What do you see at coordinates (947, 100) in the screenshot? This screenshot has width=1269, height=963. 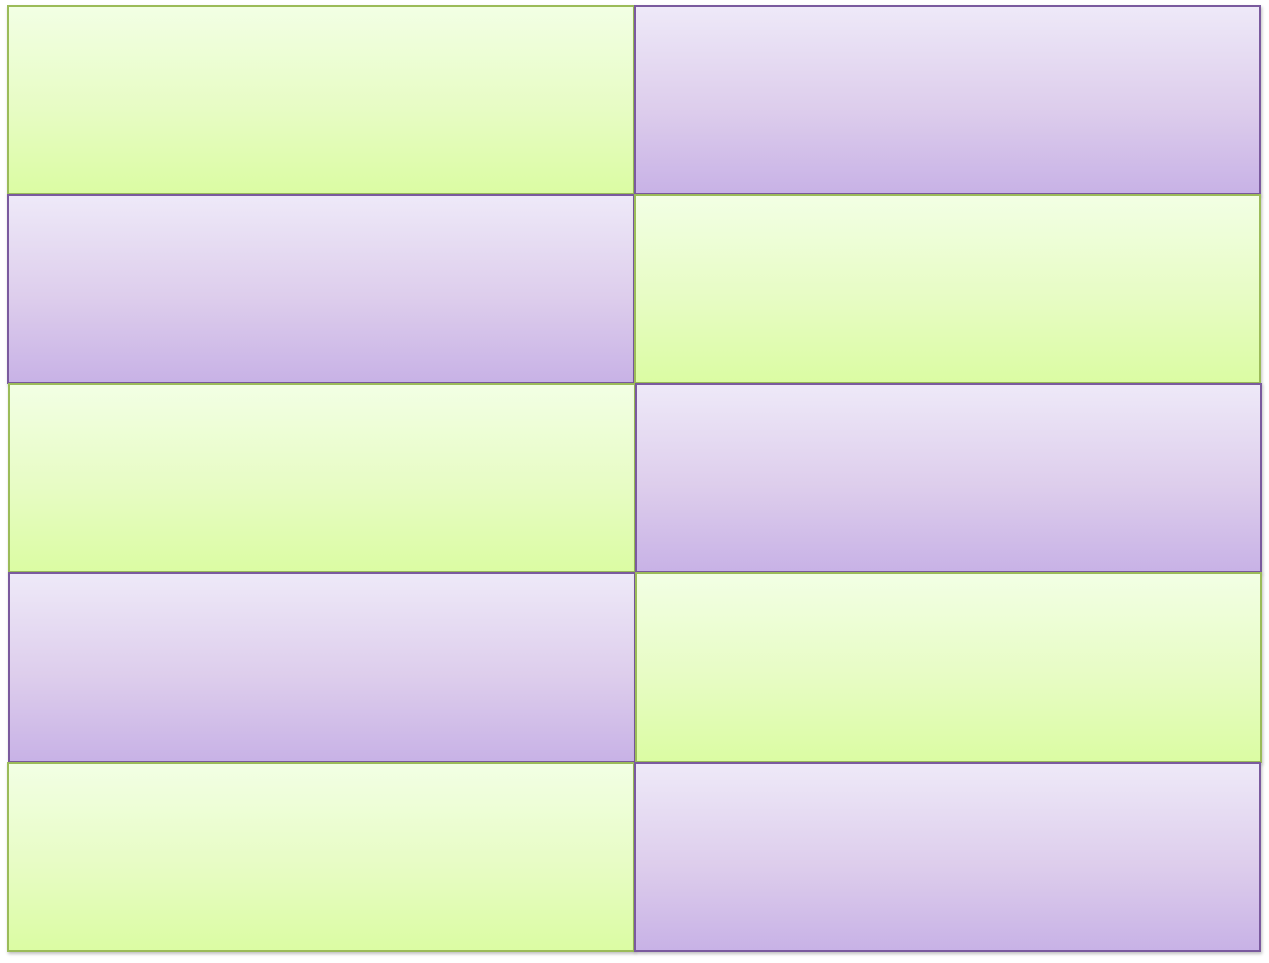 I see `tile-row1-right` at bounding box center [947, 100].